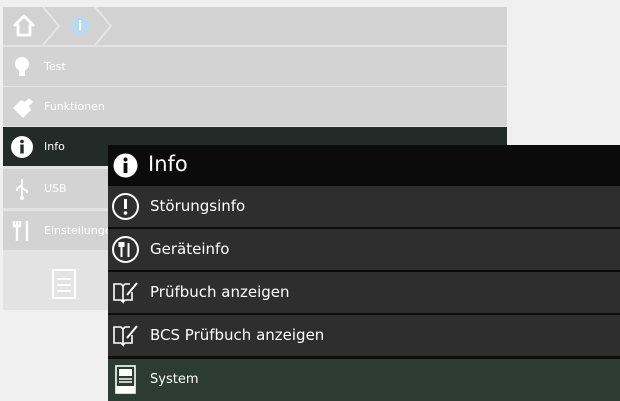 This screenshot has width=620, height=401. What do you see at coordinates (74, 106) in the screenshot?
I see `menu-item-label: Funktionen` at bounding box center [74, 106].